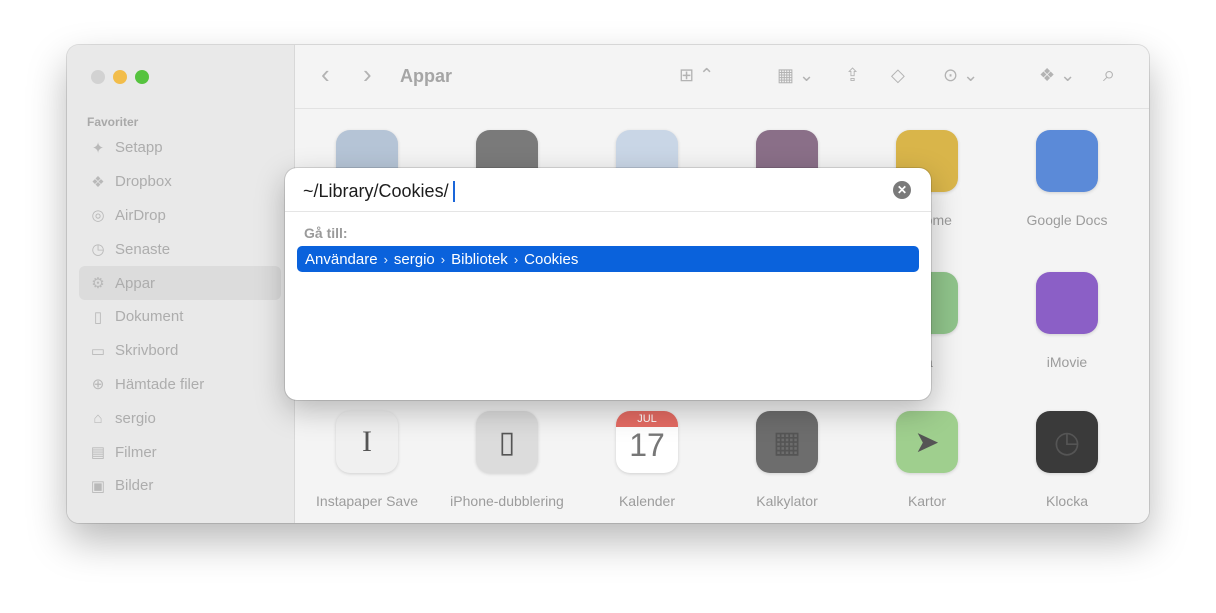 The height and width of the screenshot is (613, 1216). I want to click on sidebar-item-label: sergio, so click(135, 418).